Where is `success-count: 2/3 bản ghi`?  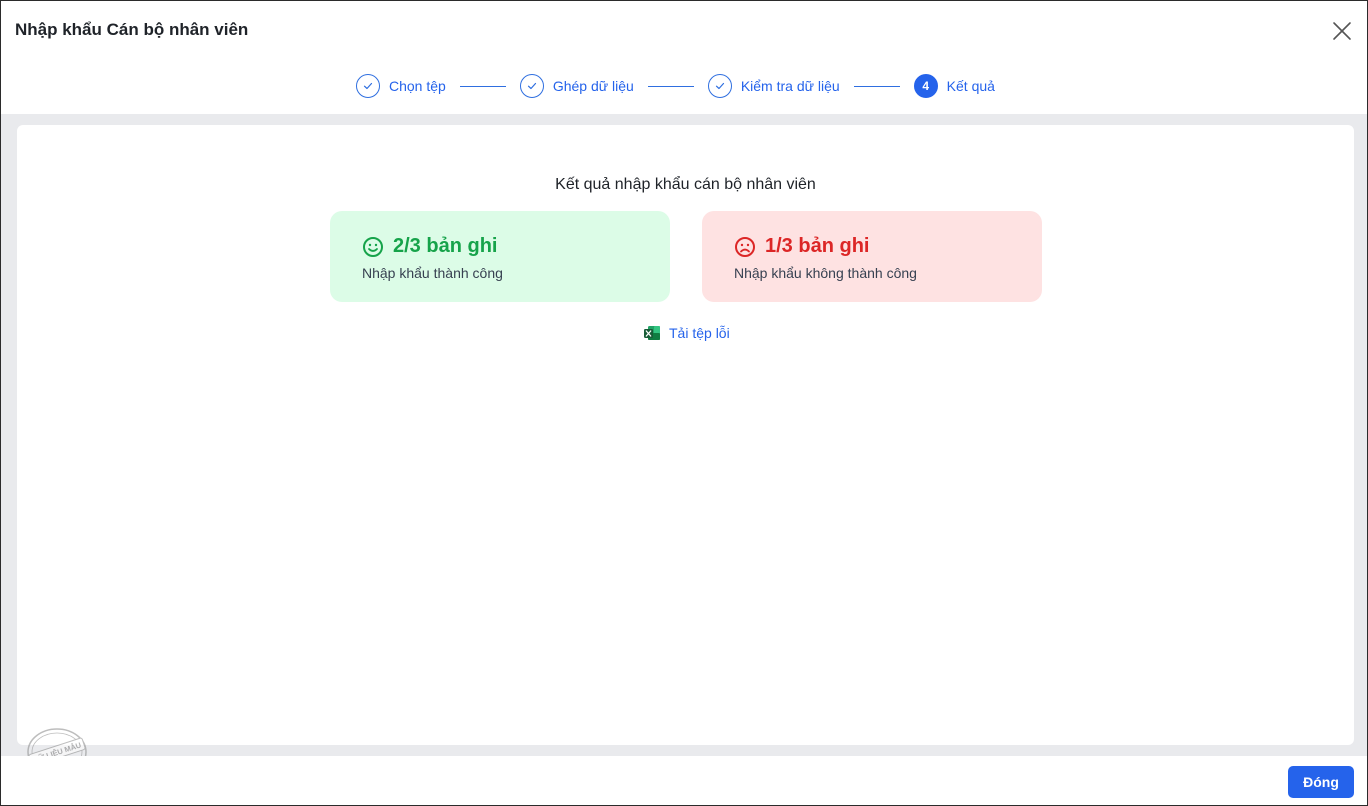
success-count: 2/3 bản ghi is located at coordinates (445, 246).